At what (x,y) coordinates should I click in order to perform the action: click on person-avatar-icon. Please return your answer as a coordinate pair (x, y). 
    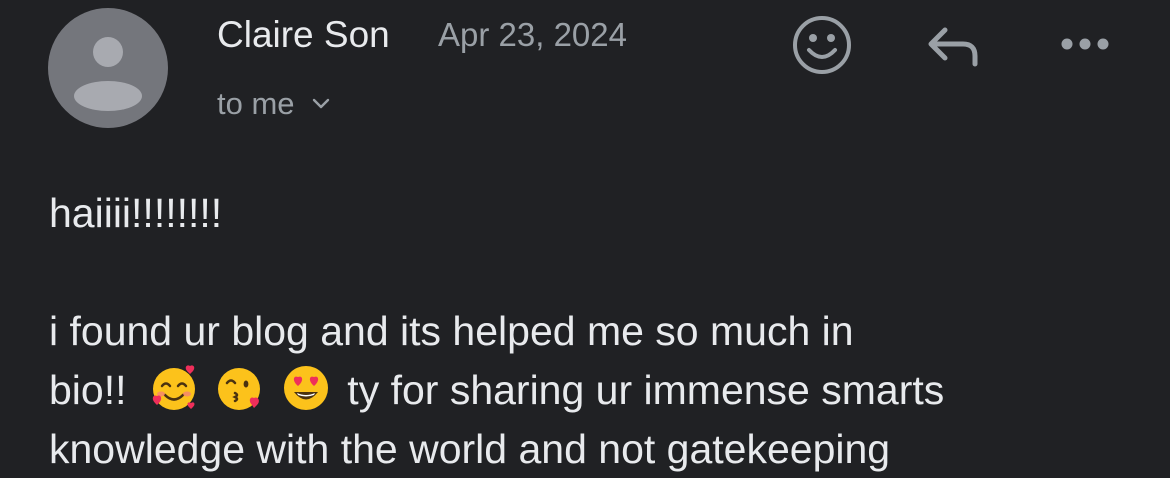
    Looking at the image, I should click on (108, 74).